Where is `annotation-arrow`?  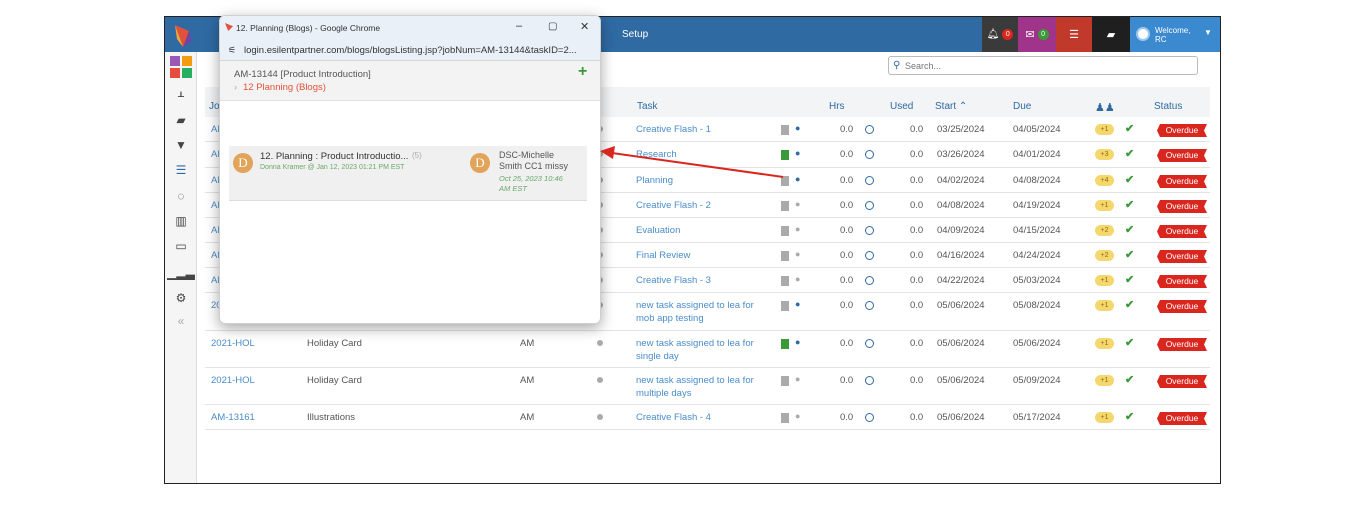
annotation-arrow is located at coordinates (692, 162).